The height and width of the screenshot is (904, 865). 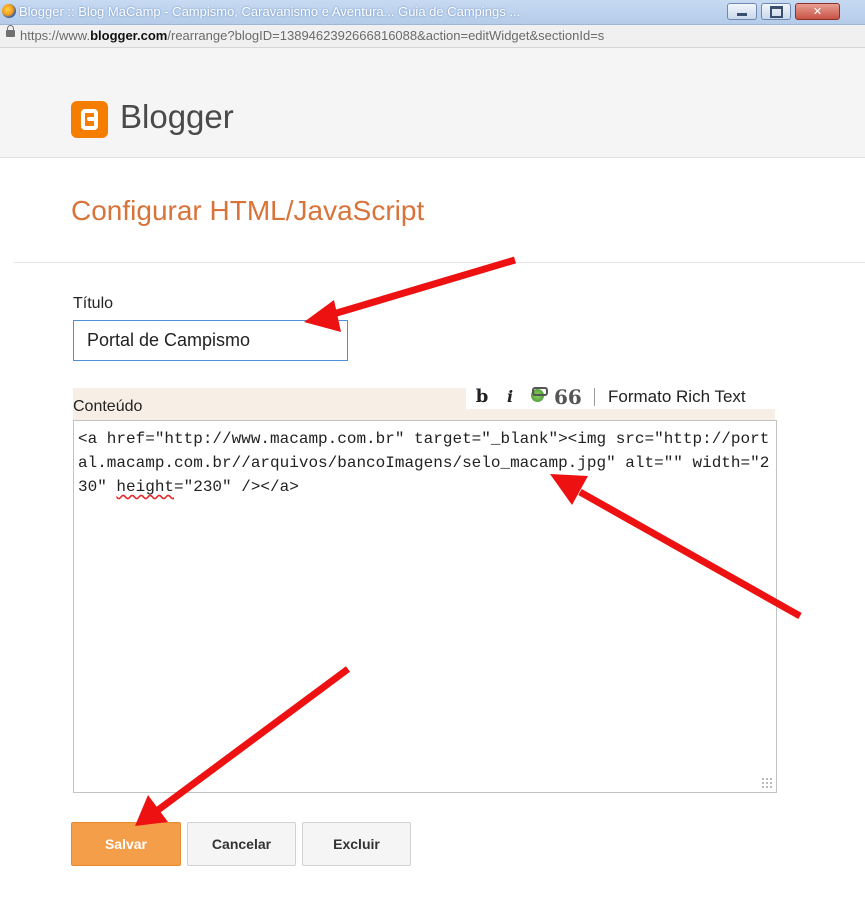 What do you see at coordinates (145, 487) in the screenshot?
I see `spellcheck-flagged-word: height` at bounding box center [145, 487].